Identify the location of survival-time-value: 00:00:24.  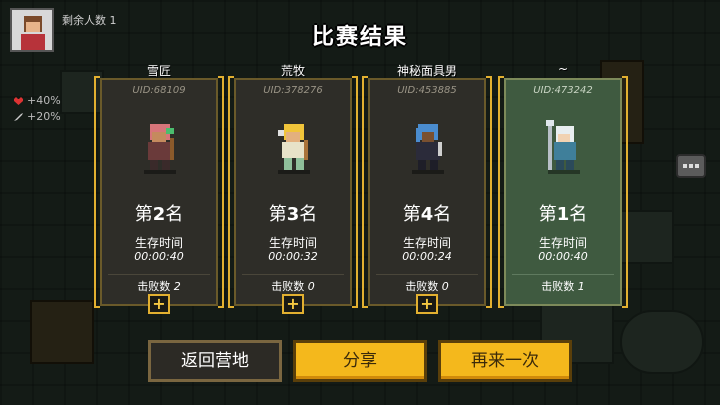
(427, 256).